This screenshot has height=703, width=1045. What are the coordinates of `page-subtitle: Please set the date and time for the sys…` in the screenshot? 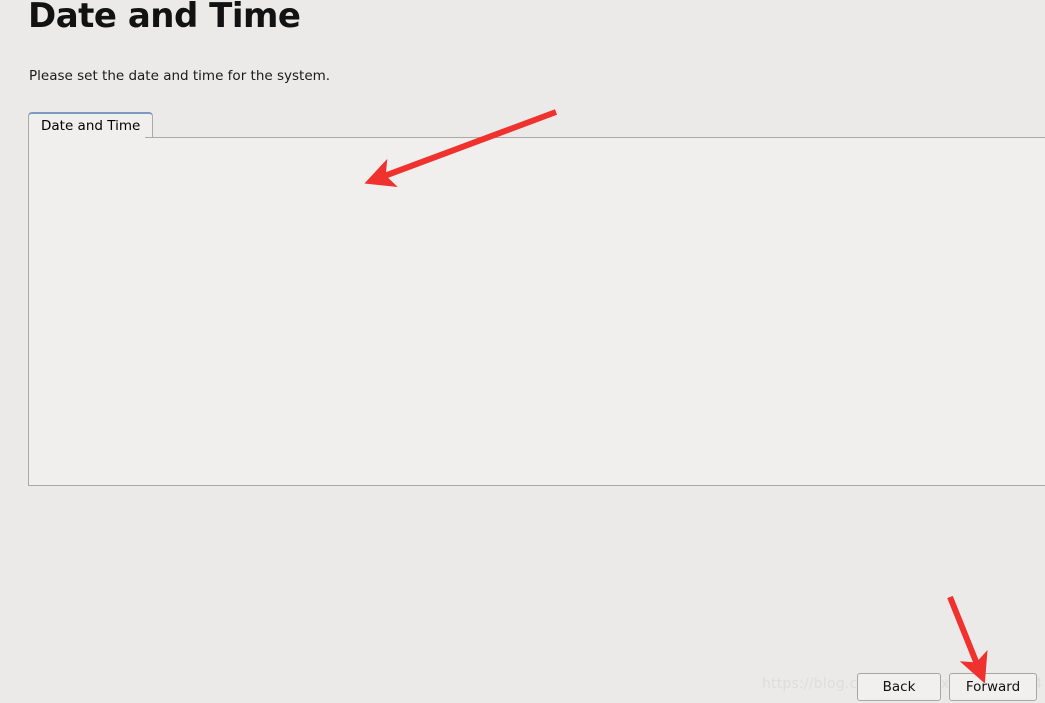 It's located at (180, 76).